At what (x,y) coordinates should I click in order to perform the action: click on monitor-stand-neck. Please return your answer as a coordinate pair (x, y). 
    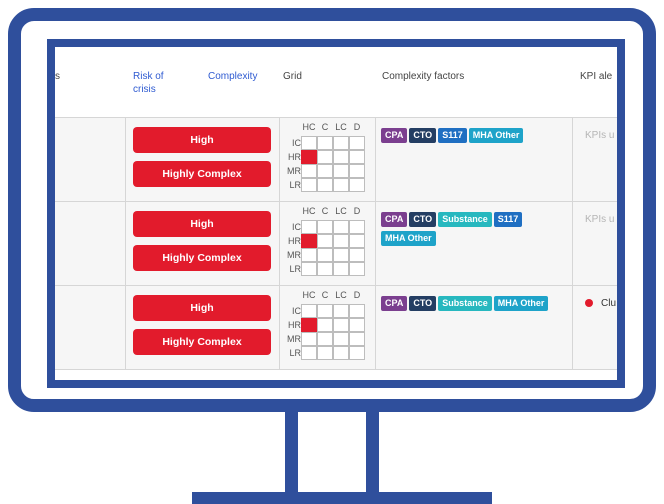
    Looking at the image, I should click on (332, 453).